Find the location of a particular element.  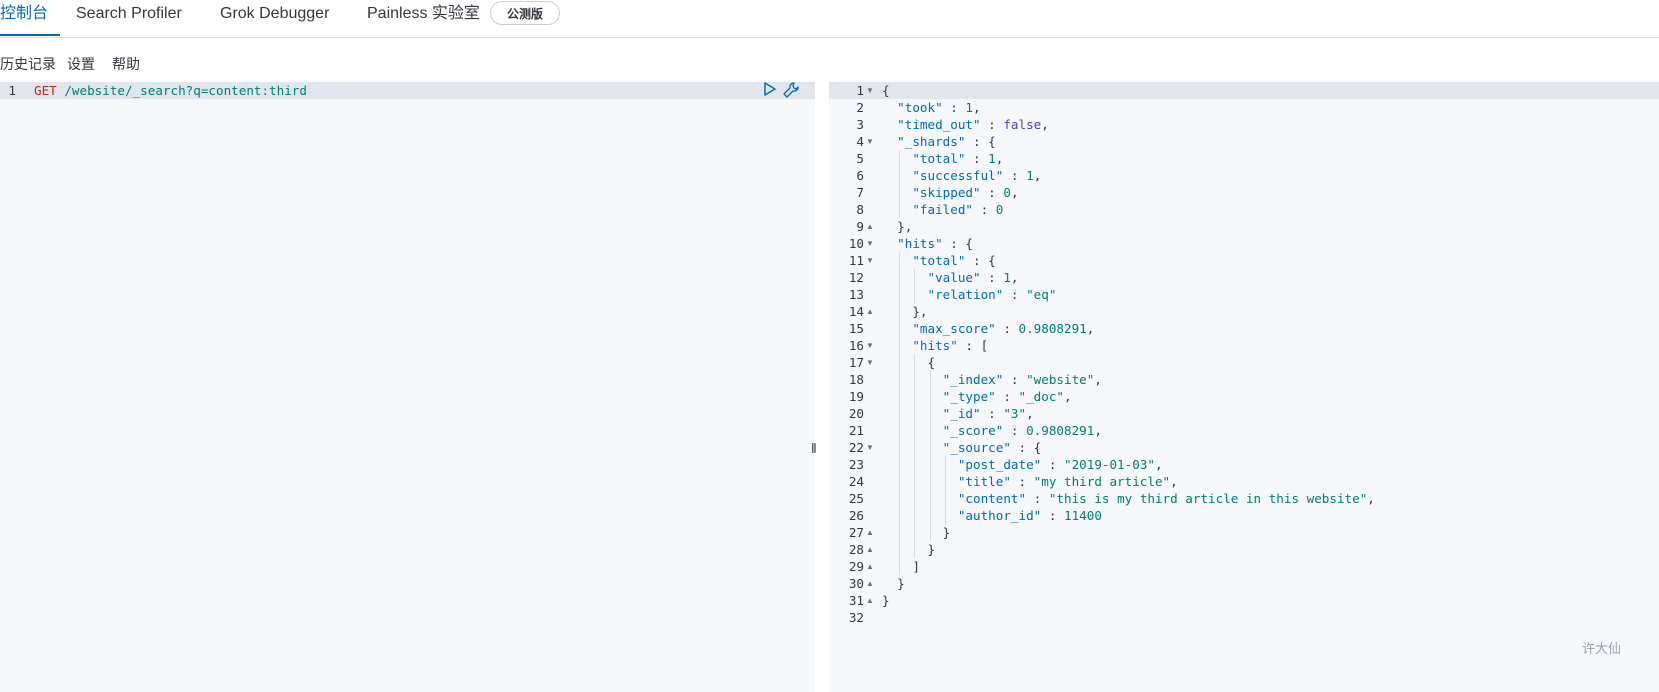

response-line: "_shards" : { is located at coordinates (946, 141).